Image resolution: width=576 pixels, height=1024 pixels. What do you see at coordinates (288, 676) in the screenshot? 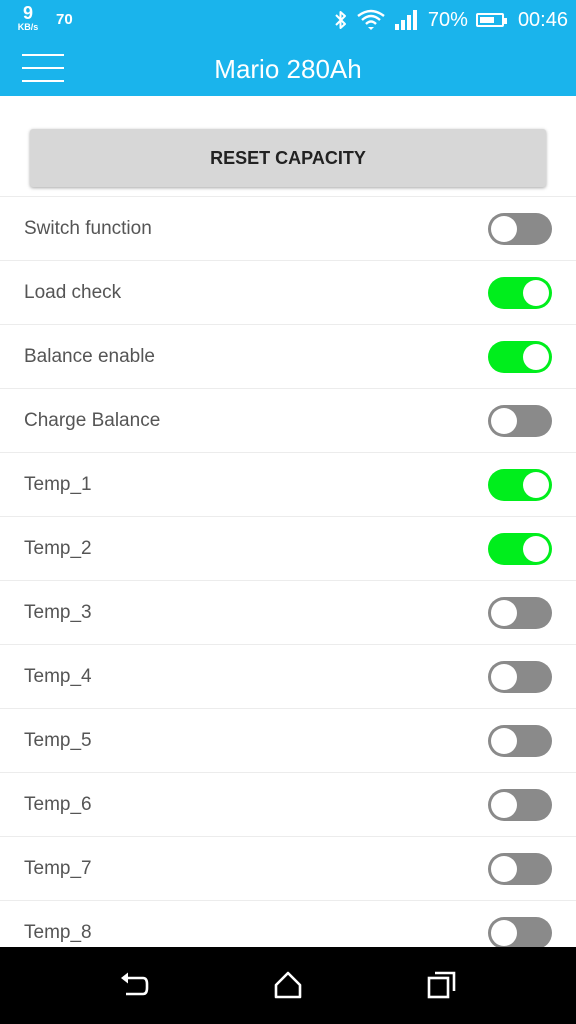
I see `toggle-row: Temp_4` at bounding box center [288, 676].